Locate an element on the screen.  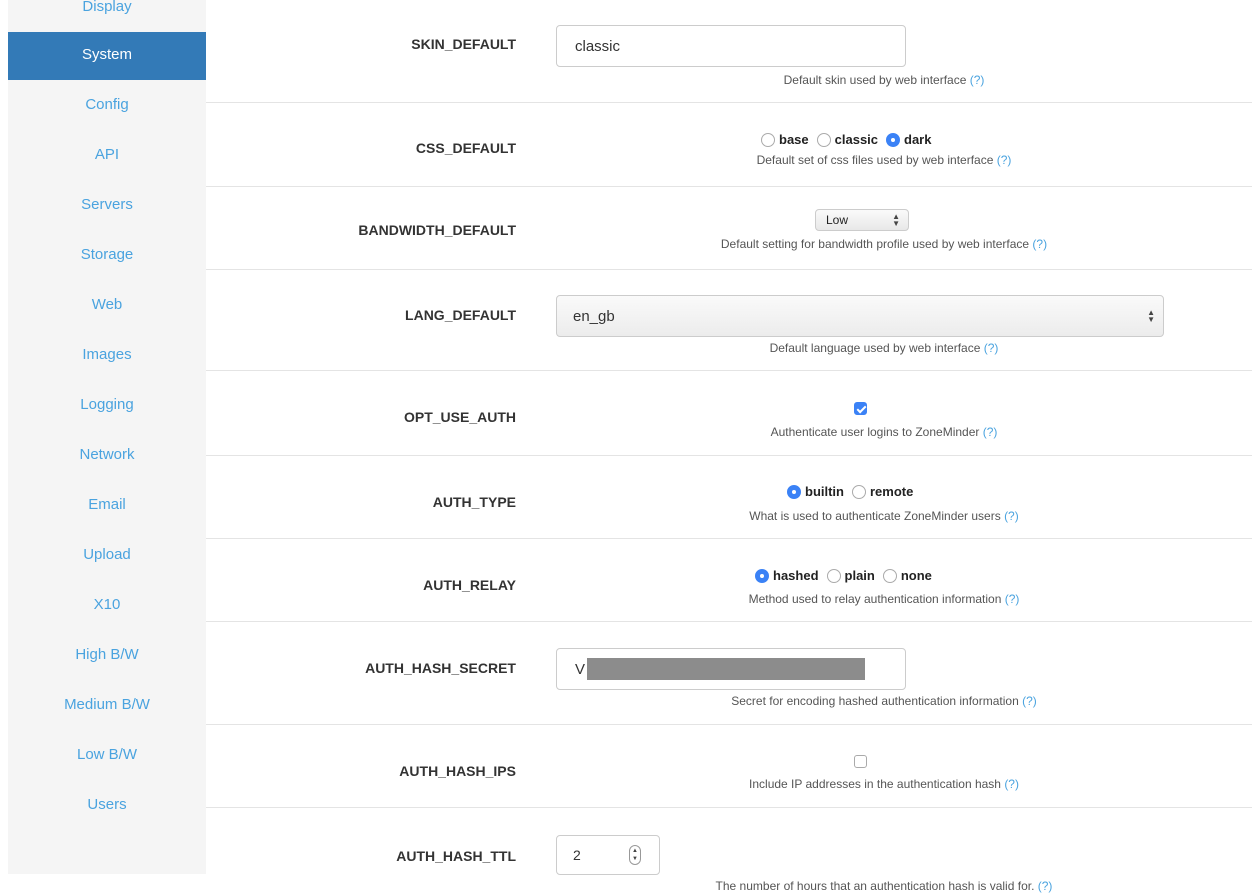
setting-help: Default skin used by web interface (?) is located at coordinates (884, 80).